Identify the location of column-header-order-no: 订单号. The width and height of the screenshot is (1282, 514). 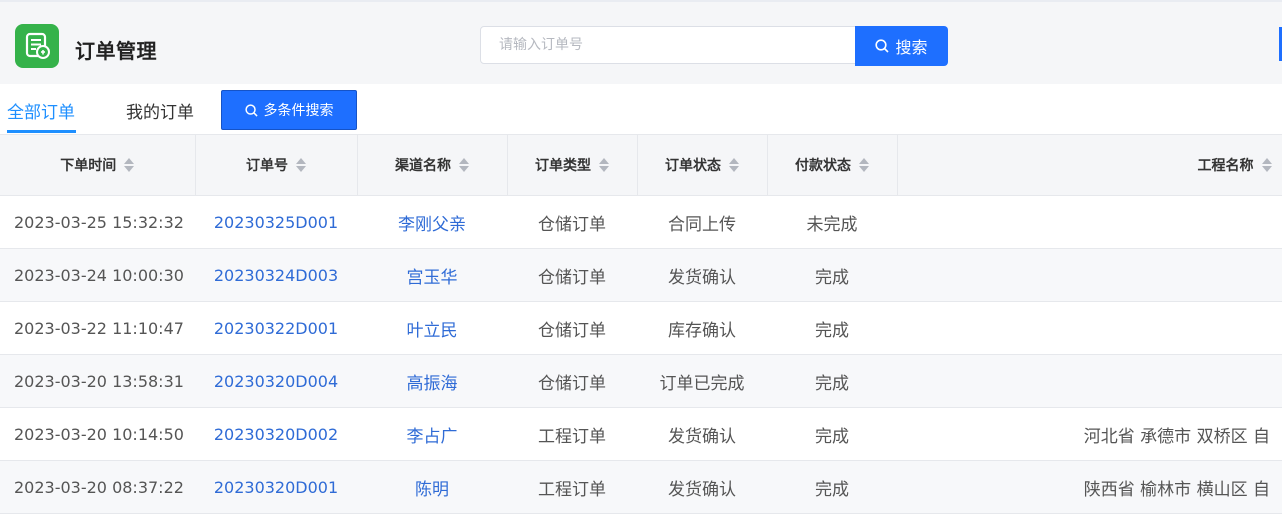
(276, 165).